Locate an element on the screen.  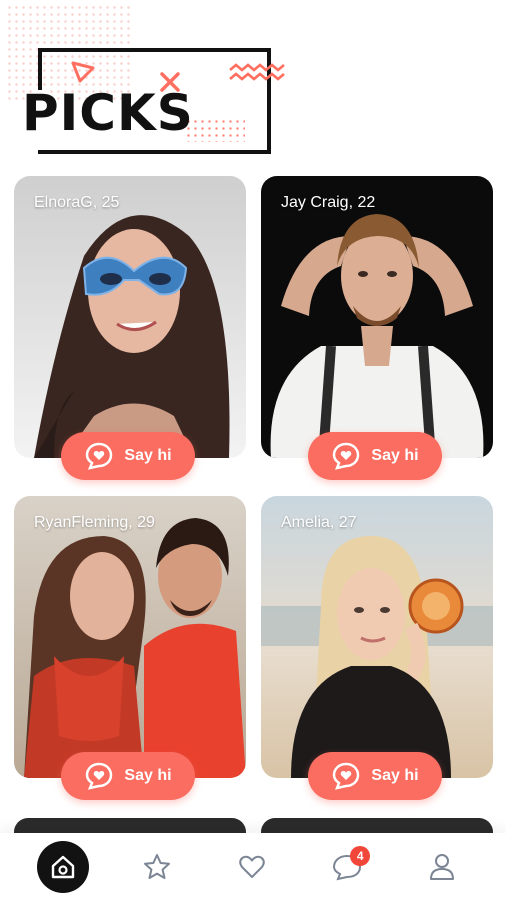
profile-name: Jay Craig, 22 is located at coordinates (328, 202).